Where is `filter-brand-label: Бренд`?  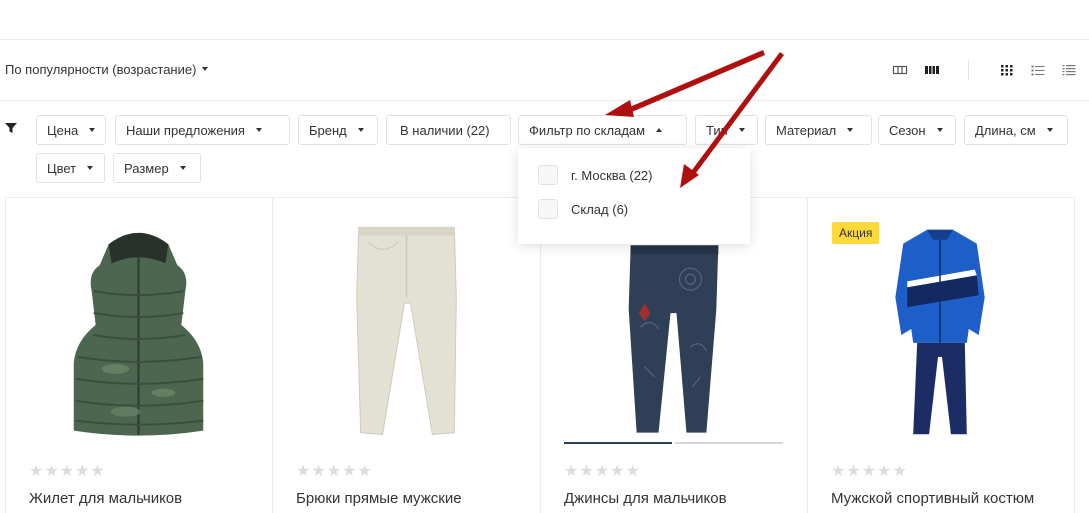 filter-brand-label: Бренд is located at coordinates (328, 130).